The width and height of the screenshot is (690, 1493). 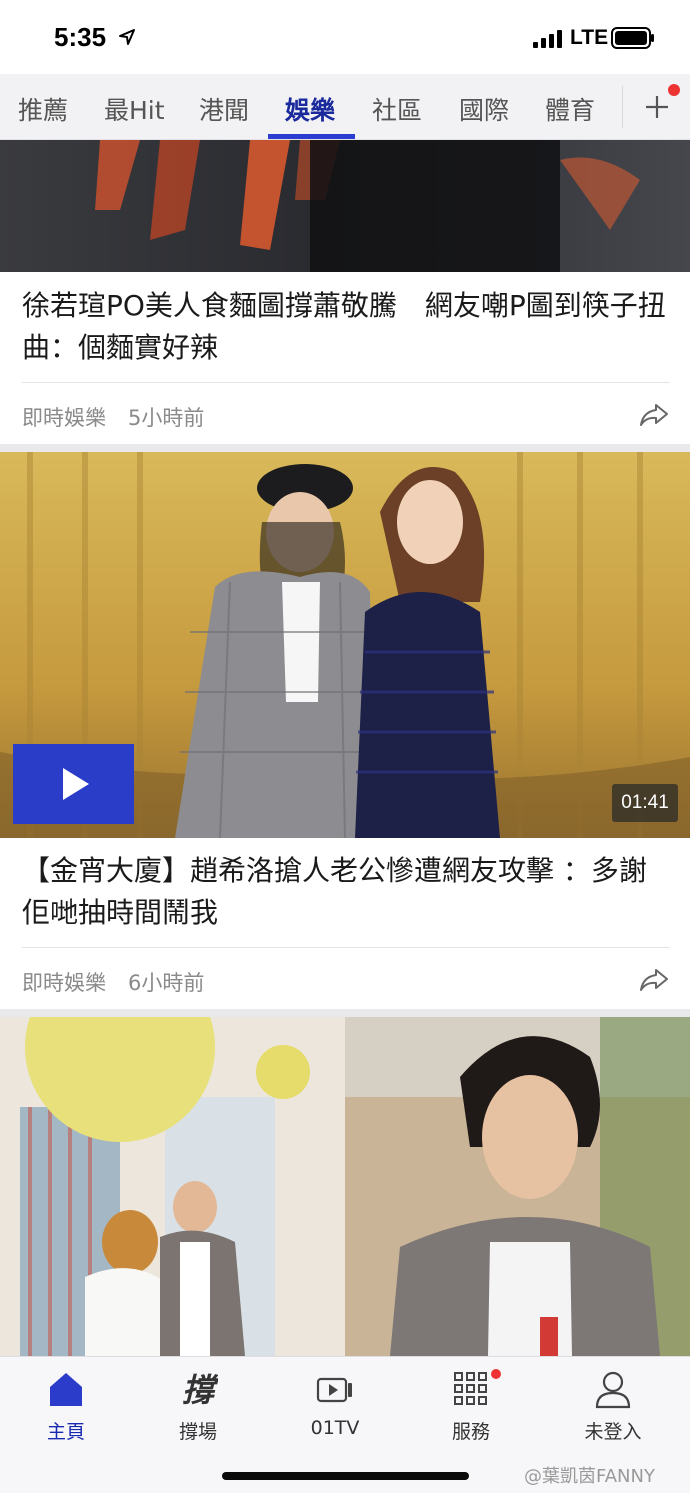 I want to click on tab-sports: 體育, so click(x=570, y=109).